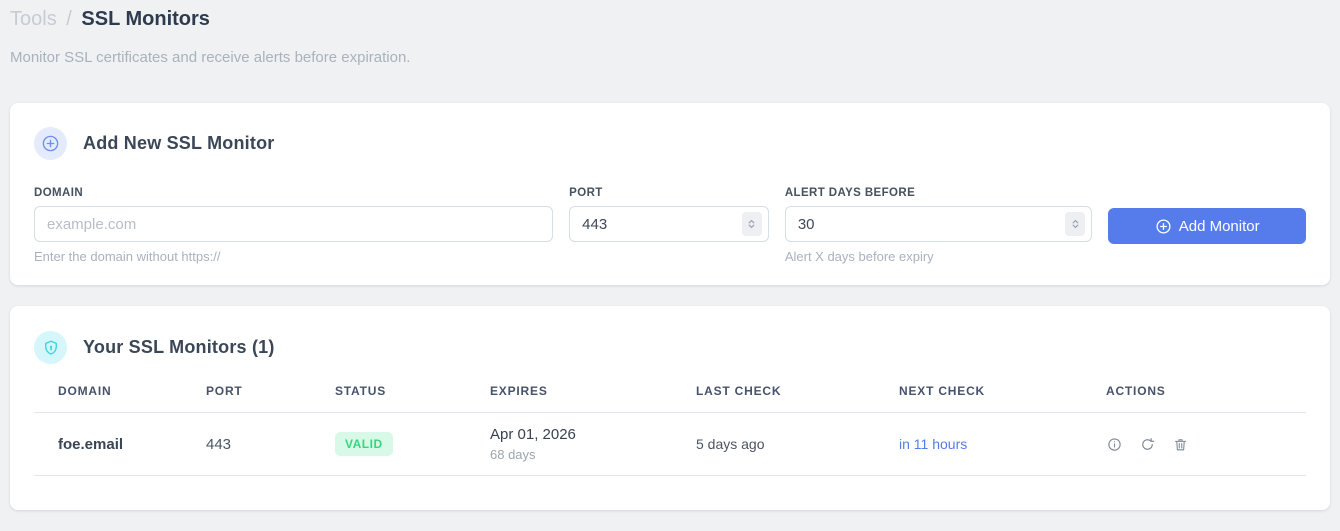 This screenshot has width=1340, height=531. What do you see at coordinates (797, 391) in the screenshot?
I see `column-header-last-check: LAST CHECK` at bounding box center [797, 391].